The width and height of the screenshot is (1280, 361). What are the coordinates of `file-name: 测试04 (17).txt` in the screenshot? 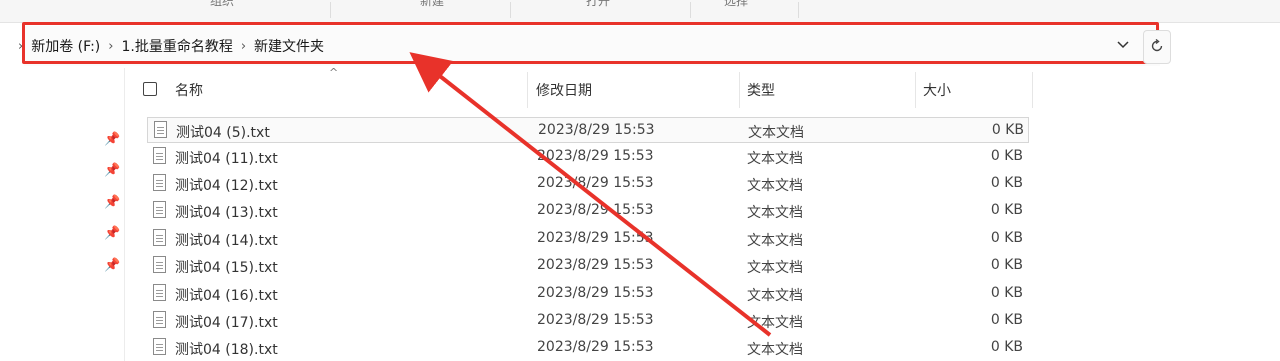 It's located at (226, 323).